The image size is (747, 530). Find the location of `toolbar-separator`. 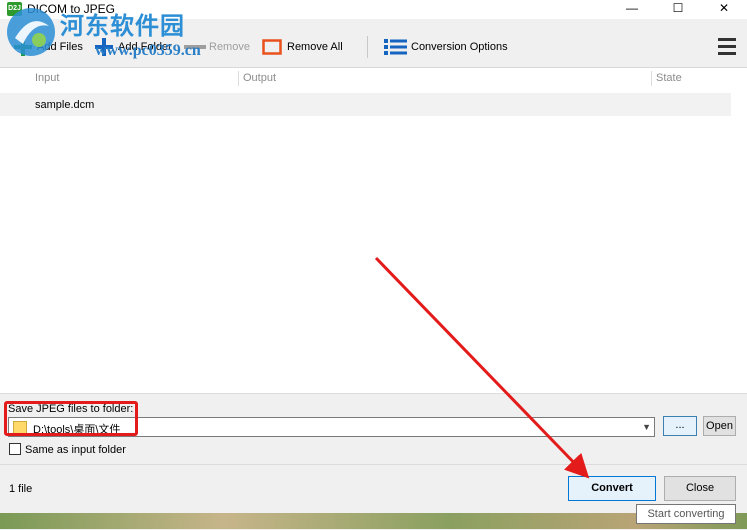

toolbar-separator is located at coordinates (367, 47).